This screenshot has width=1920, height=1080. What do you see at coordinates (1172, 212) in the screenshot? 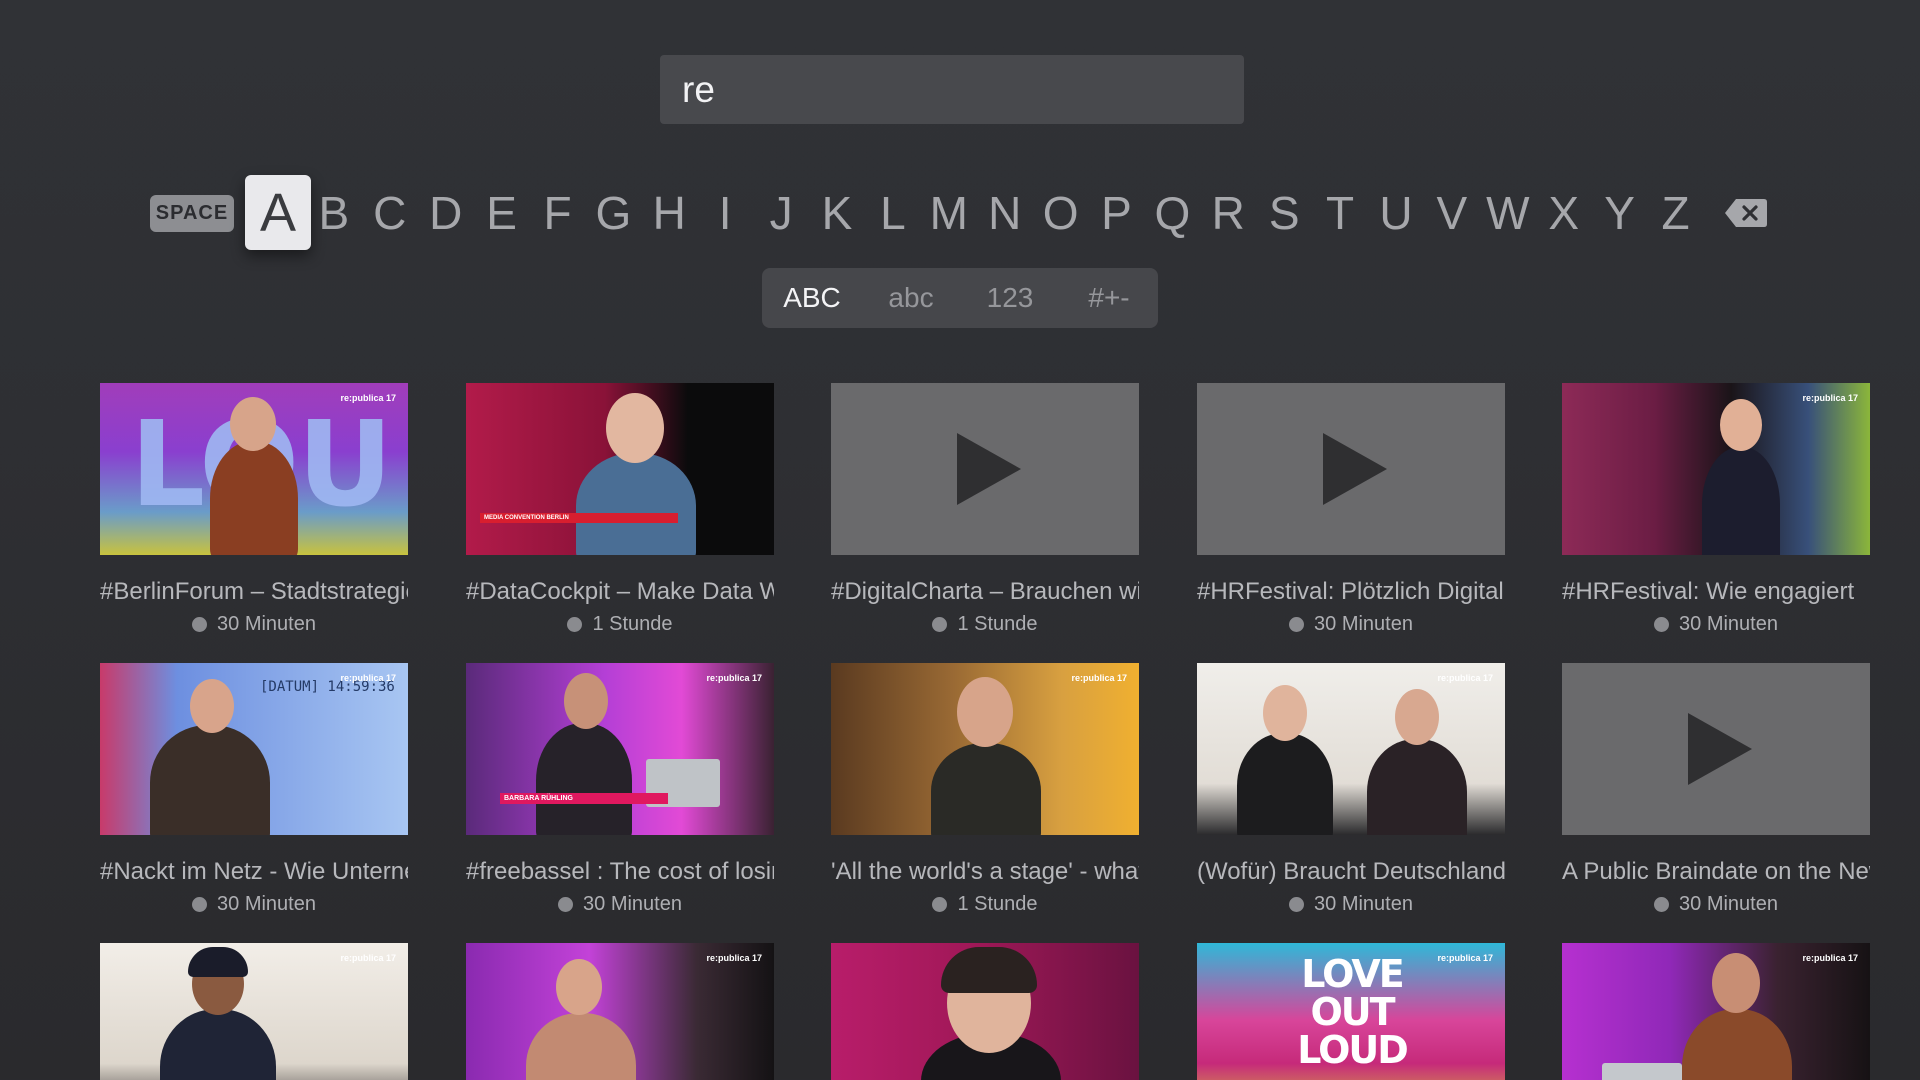
I see `key-q: Q` at bounding box center [1172, 212].